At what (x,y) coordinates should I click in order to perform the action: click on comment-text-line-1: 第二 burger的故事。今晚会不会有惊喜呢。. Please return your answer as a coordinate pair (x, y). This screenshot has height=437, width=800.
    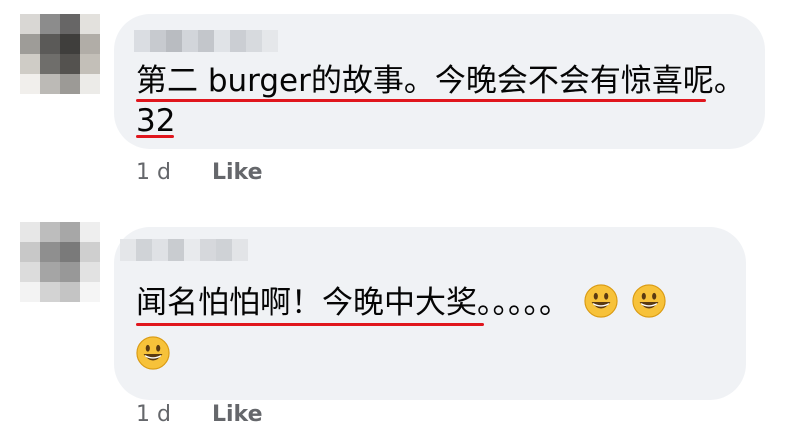
    Looking at the image, I should click on (440, 81).